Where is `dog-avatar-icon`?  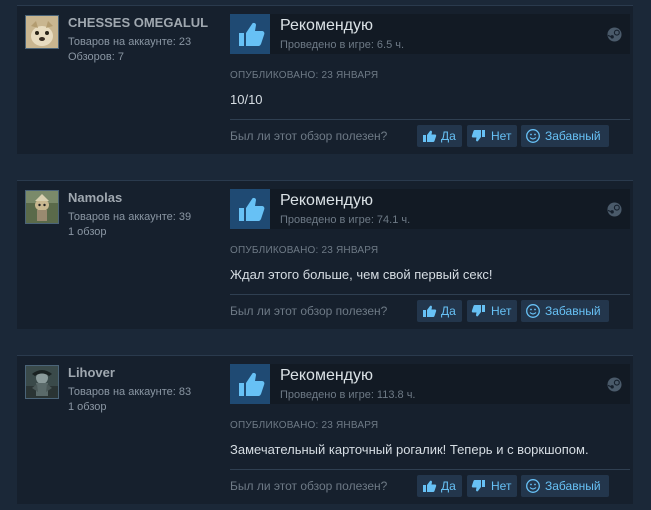
dog-avatar-icon is located at coordinates (42, 32).